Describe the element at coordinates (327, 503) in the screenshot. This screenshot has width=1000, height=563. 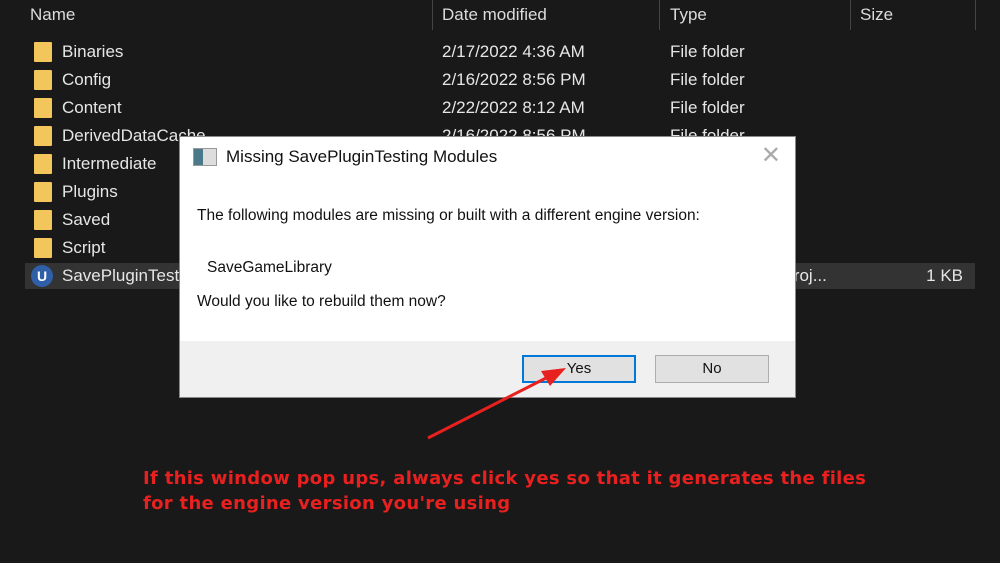
I see `annotation-text-line2: for the engine version you're using` at that location.